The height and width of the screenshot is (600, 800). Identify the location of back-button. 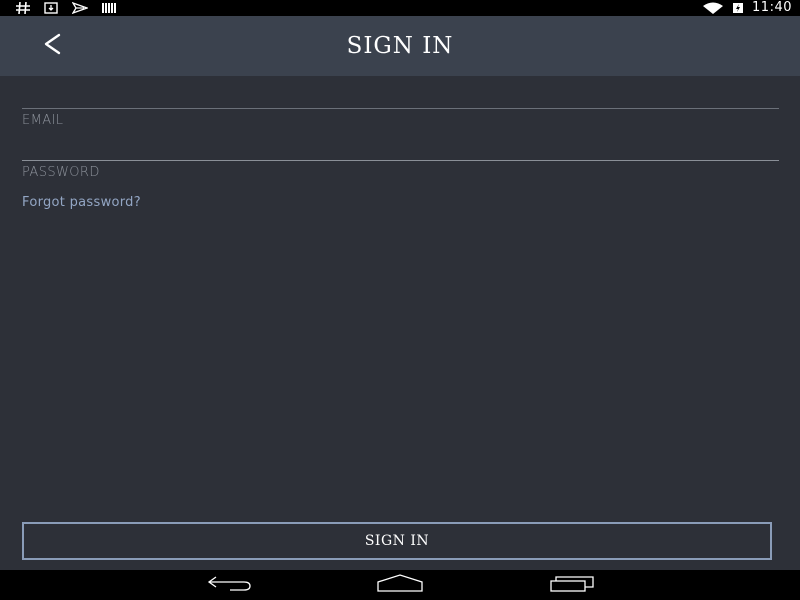
(52, 46).